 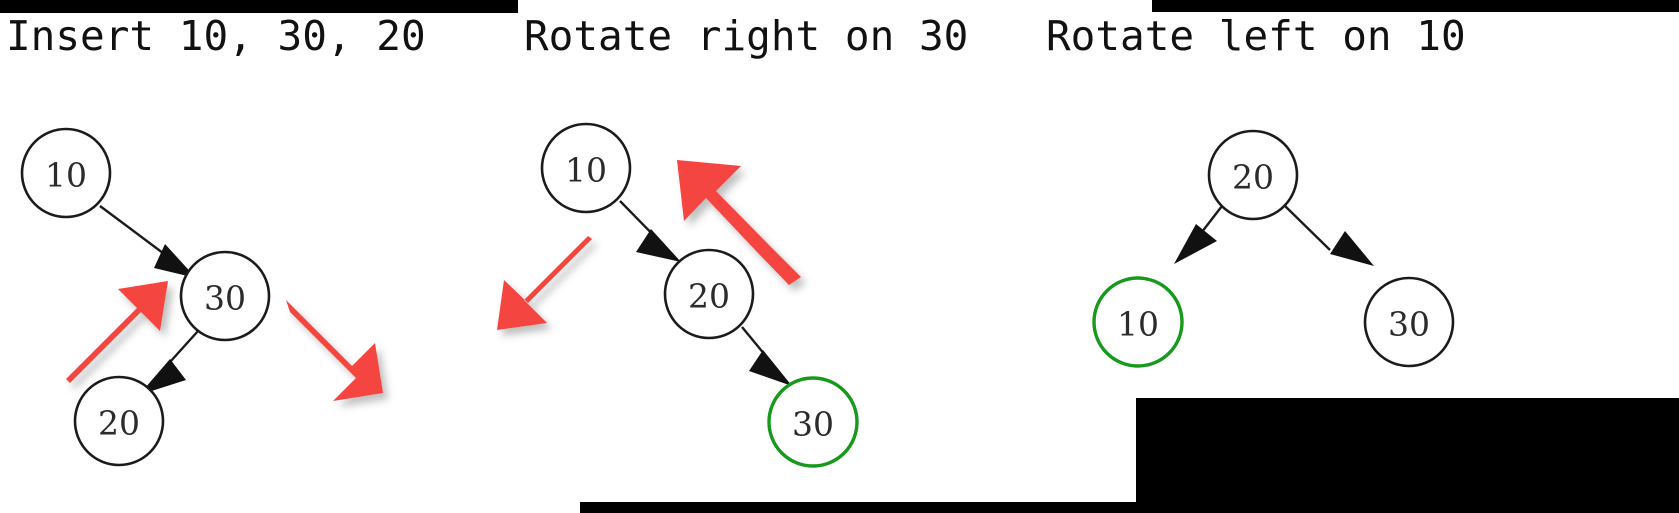 What do you see at coordinates (259, 6) in the screenshot?
I see `occlusion-bar-top-left` at bounding box center [259, 6].